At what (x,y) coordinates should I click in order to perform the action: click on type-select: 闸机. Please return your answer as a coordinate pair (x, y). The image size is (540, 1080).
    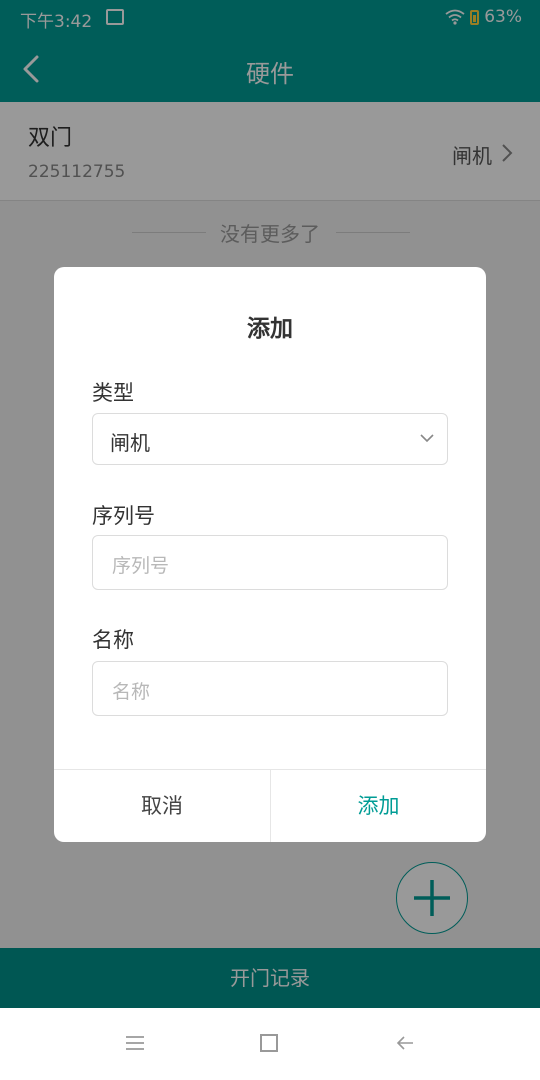
    Looking at the image, I should click on (270, 439).